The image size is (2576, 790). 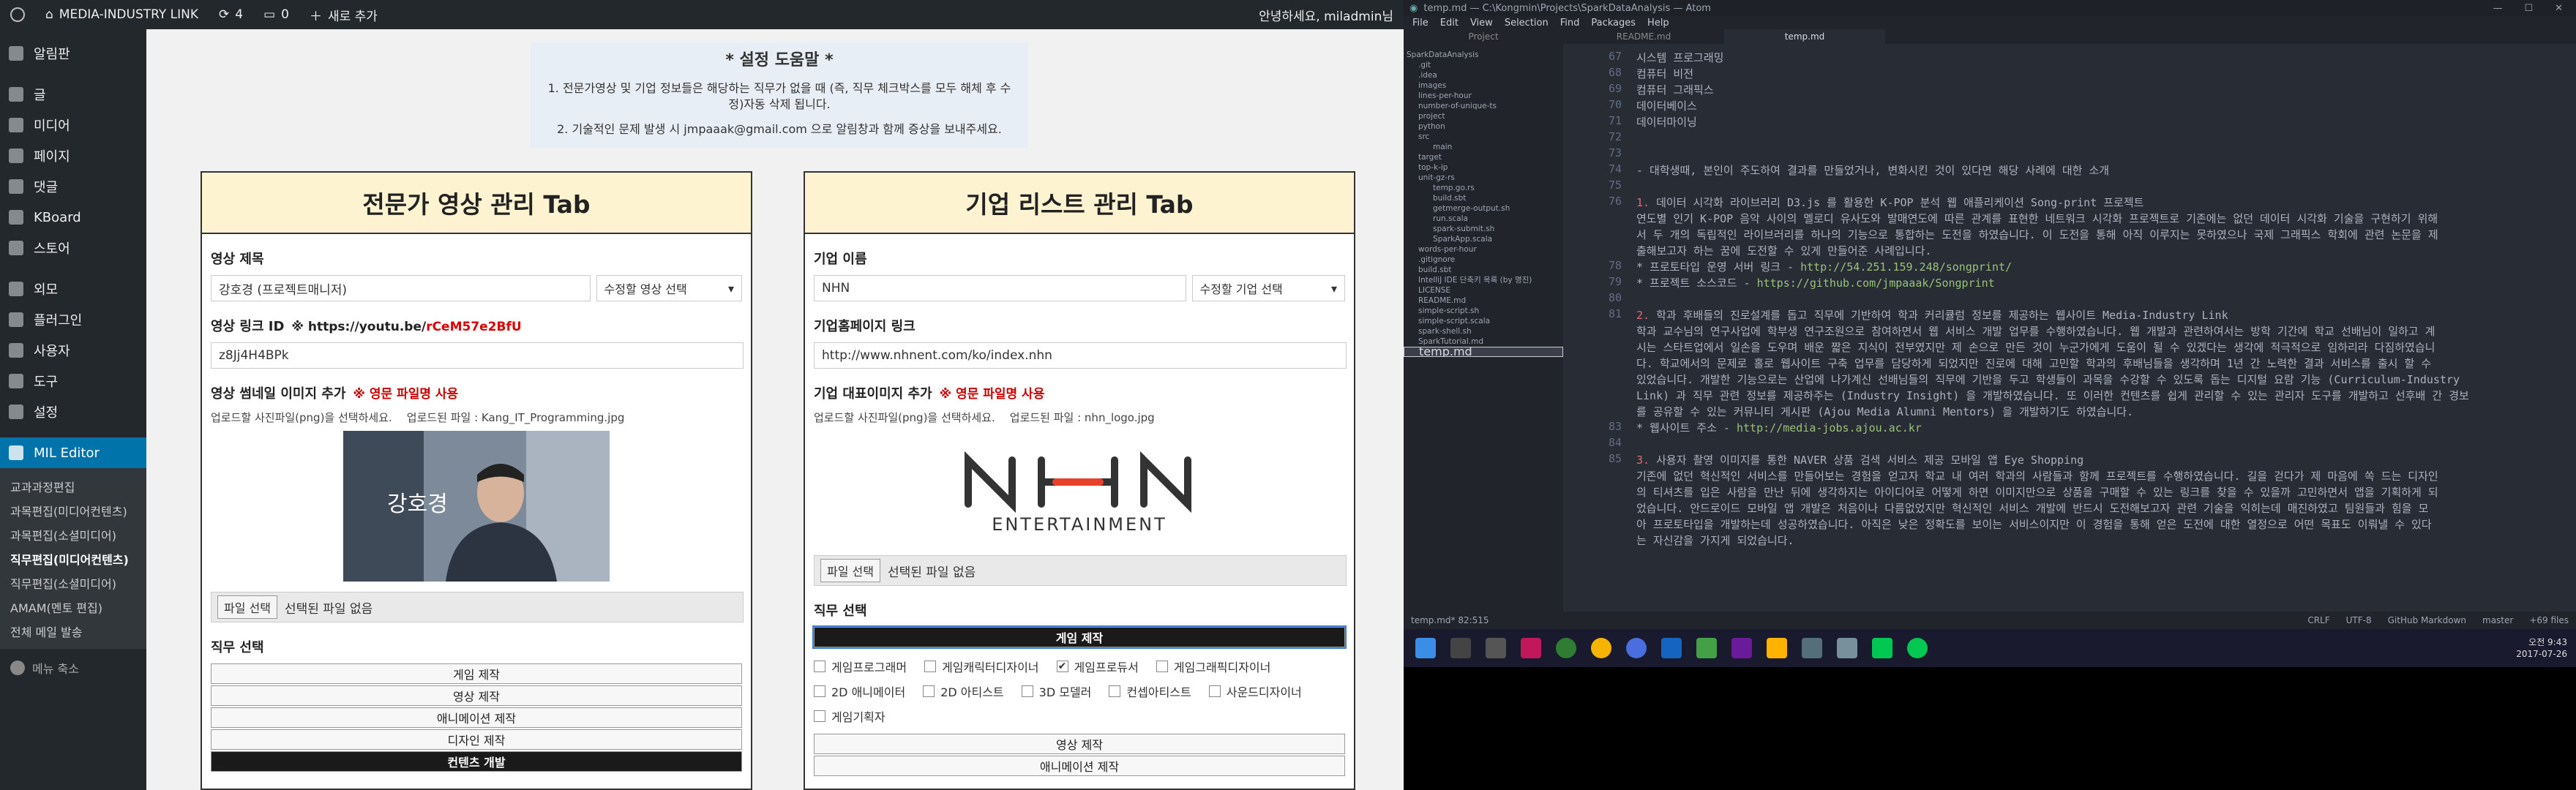 I want to click on status-git-files: +69 files, so click(x=2549, y=620).